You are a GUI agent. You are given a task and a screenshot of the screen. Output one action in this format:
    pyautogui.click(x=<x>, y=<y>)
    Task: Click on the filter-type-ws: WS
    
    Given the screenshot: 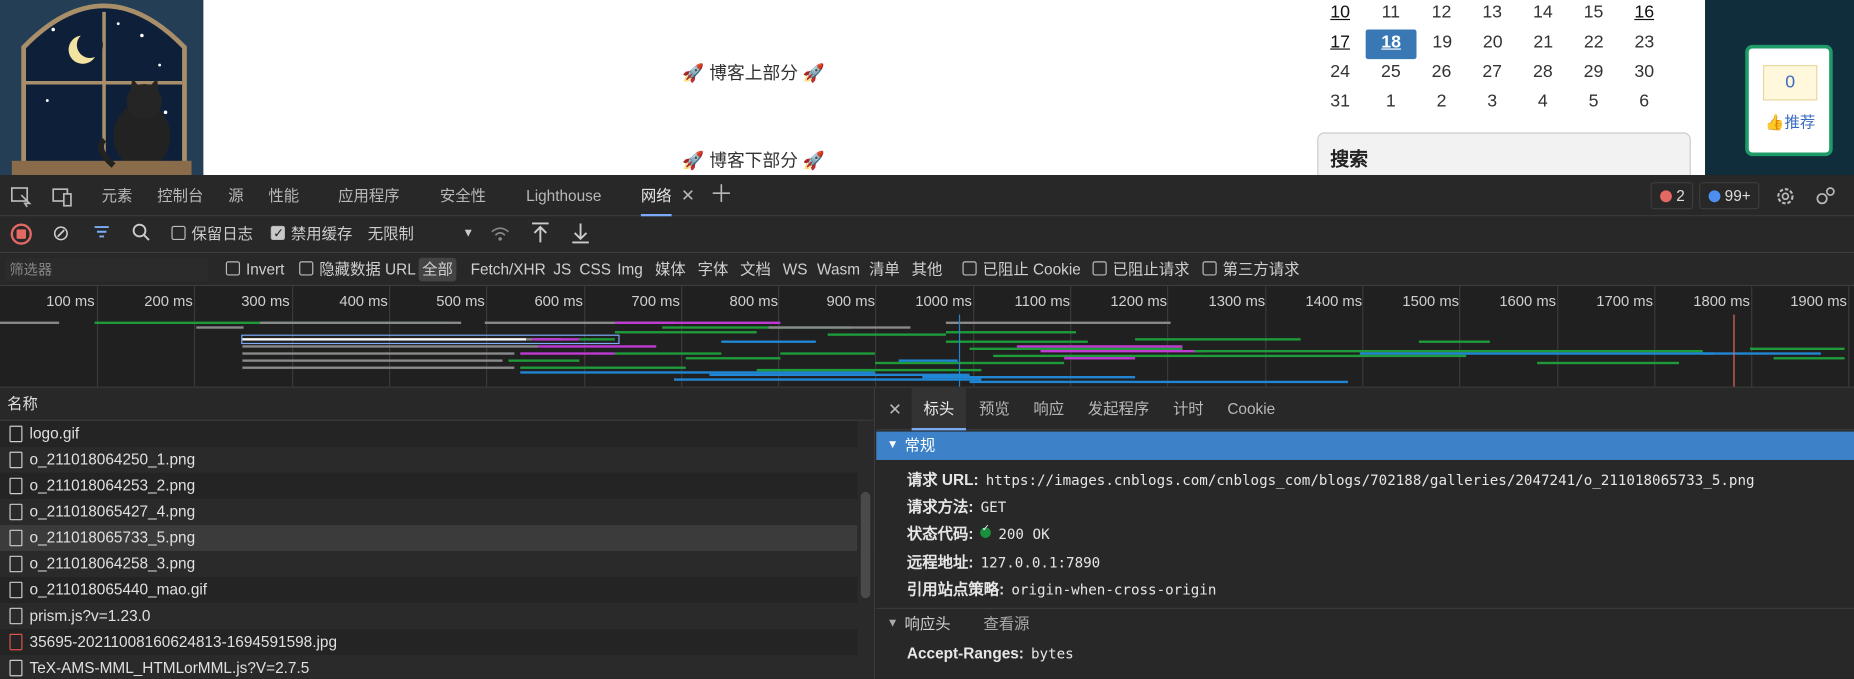 What is the action you would take?
    pyautogui.click(x=795, y=270)
    